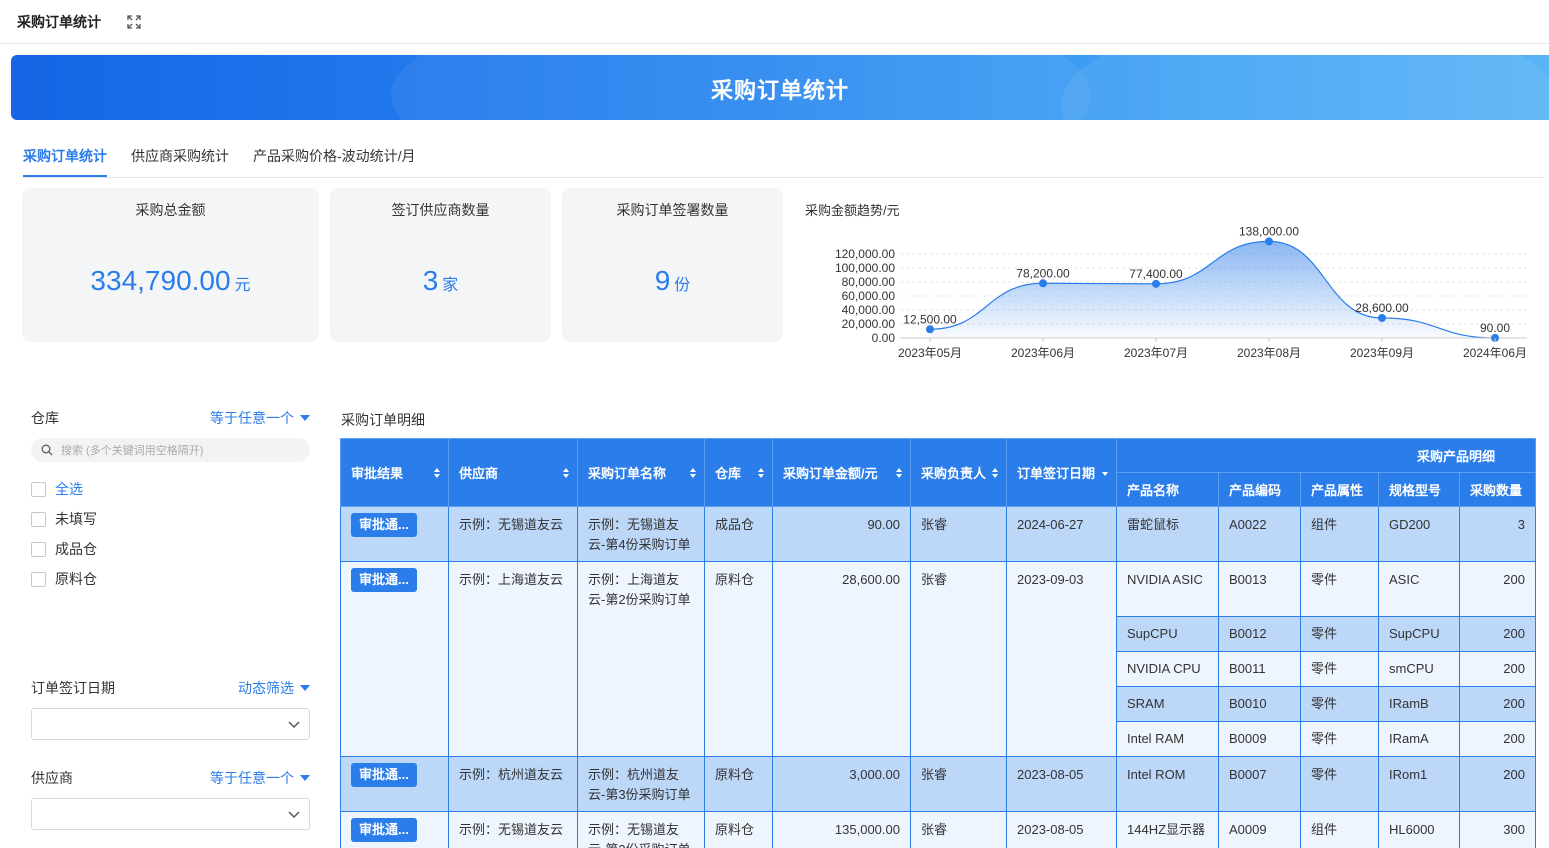 This screenshot has width=1549, height=848. I want to click on col-header-owner: 采购负责人, so click(958, 472).